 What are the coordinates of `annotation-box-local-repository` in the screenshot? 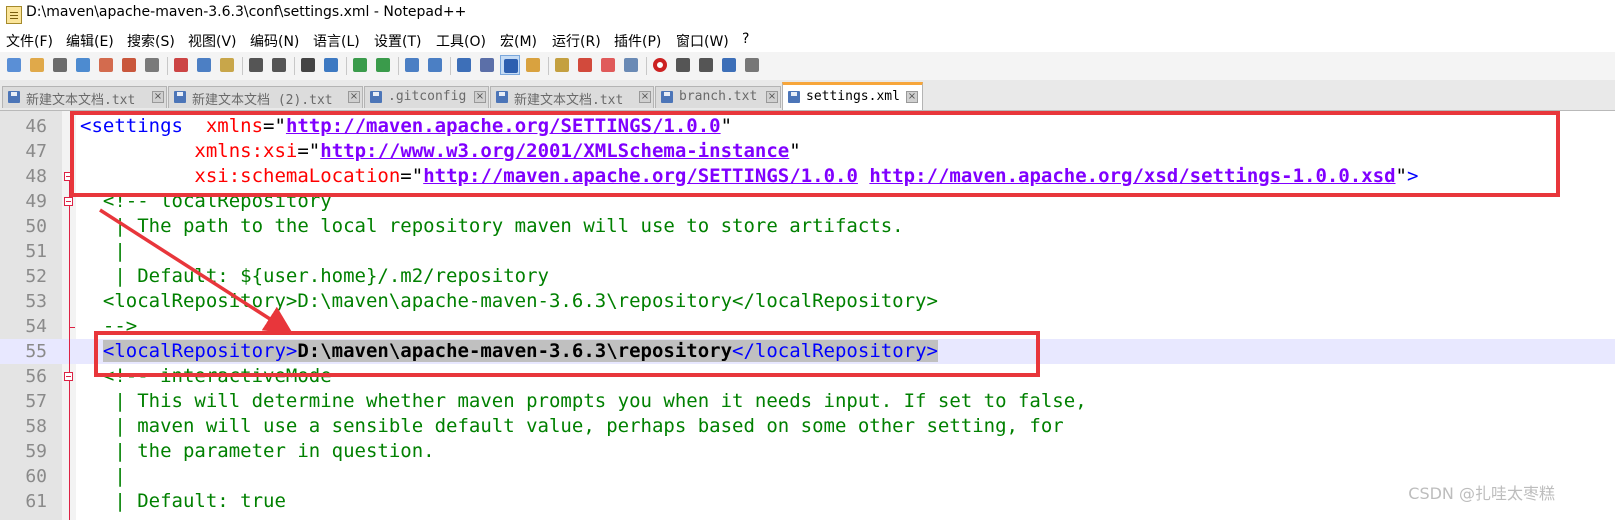 It's located at (567, 354).